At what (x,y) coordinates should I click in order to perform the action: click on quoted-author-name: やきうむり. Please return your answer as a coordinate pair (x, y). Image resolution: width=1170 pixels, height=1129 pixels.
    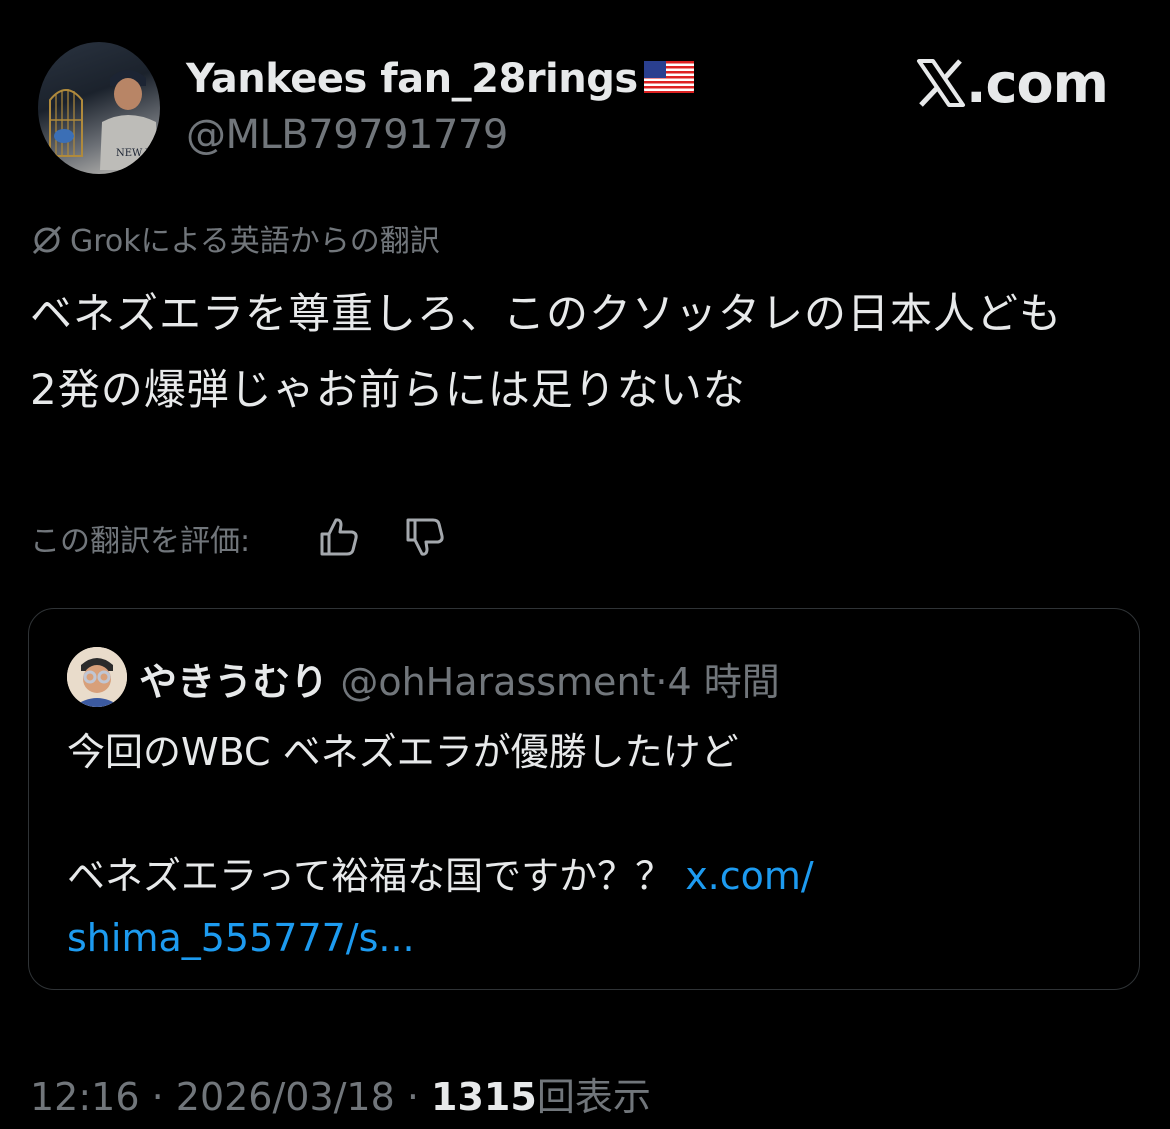
    Looking at the image, I should click on (233, 682).